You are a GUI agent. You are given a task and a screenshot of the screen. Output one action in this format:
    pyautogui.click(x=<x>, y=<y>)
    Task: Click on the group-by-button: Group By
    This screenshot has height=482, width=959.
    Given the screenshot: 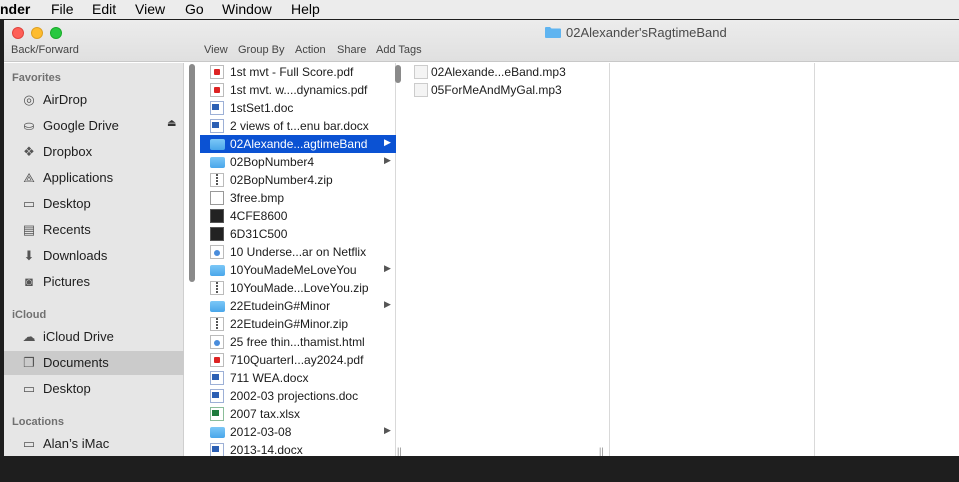 What is the action you would take?
    pyautogui.click(x=261, y=50)
    